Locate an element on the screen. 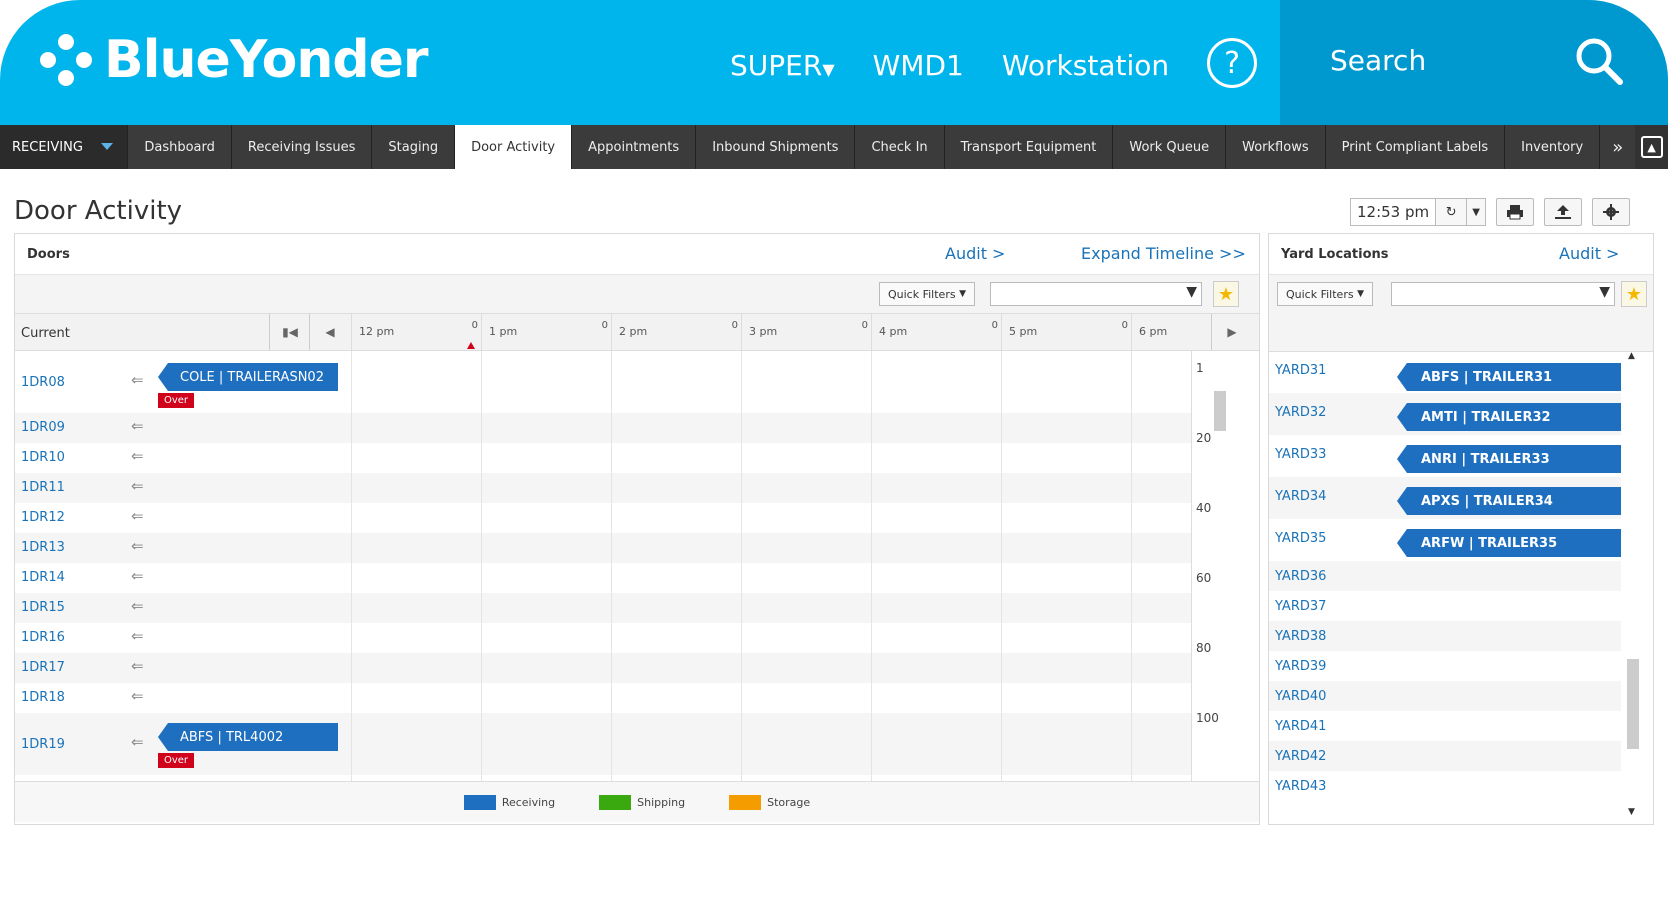 The width and height of the screenshot is (1668, 915). doors-audit-link: Audit > is located at coordinates (975, 253).